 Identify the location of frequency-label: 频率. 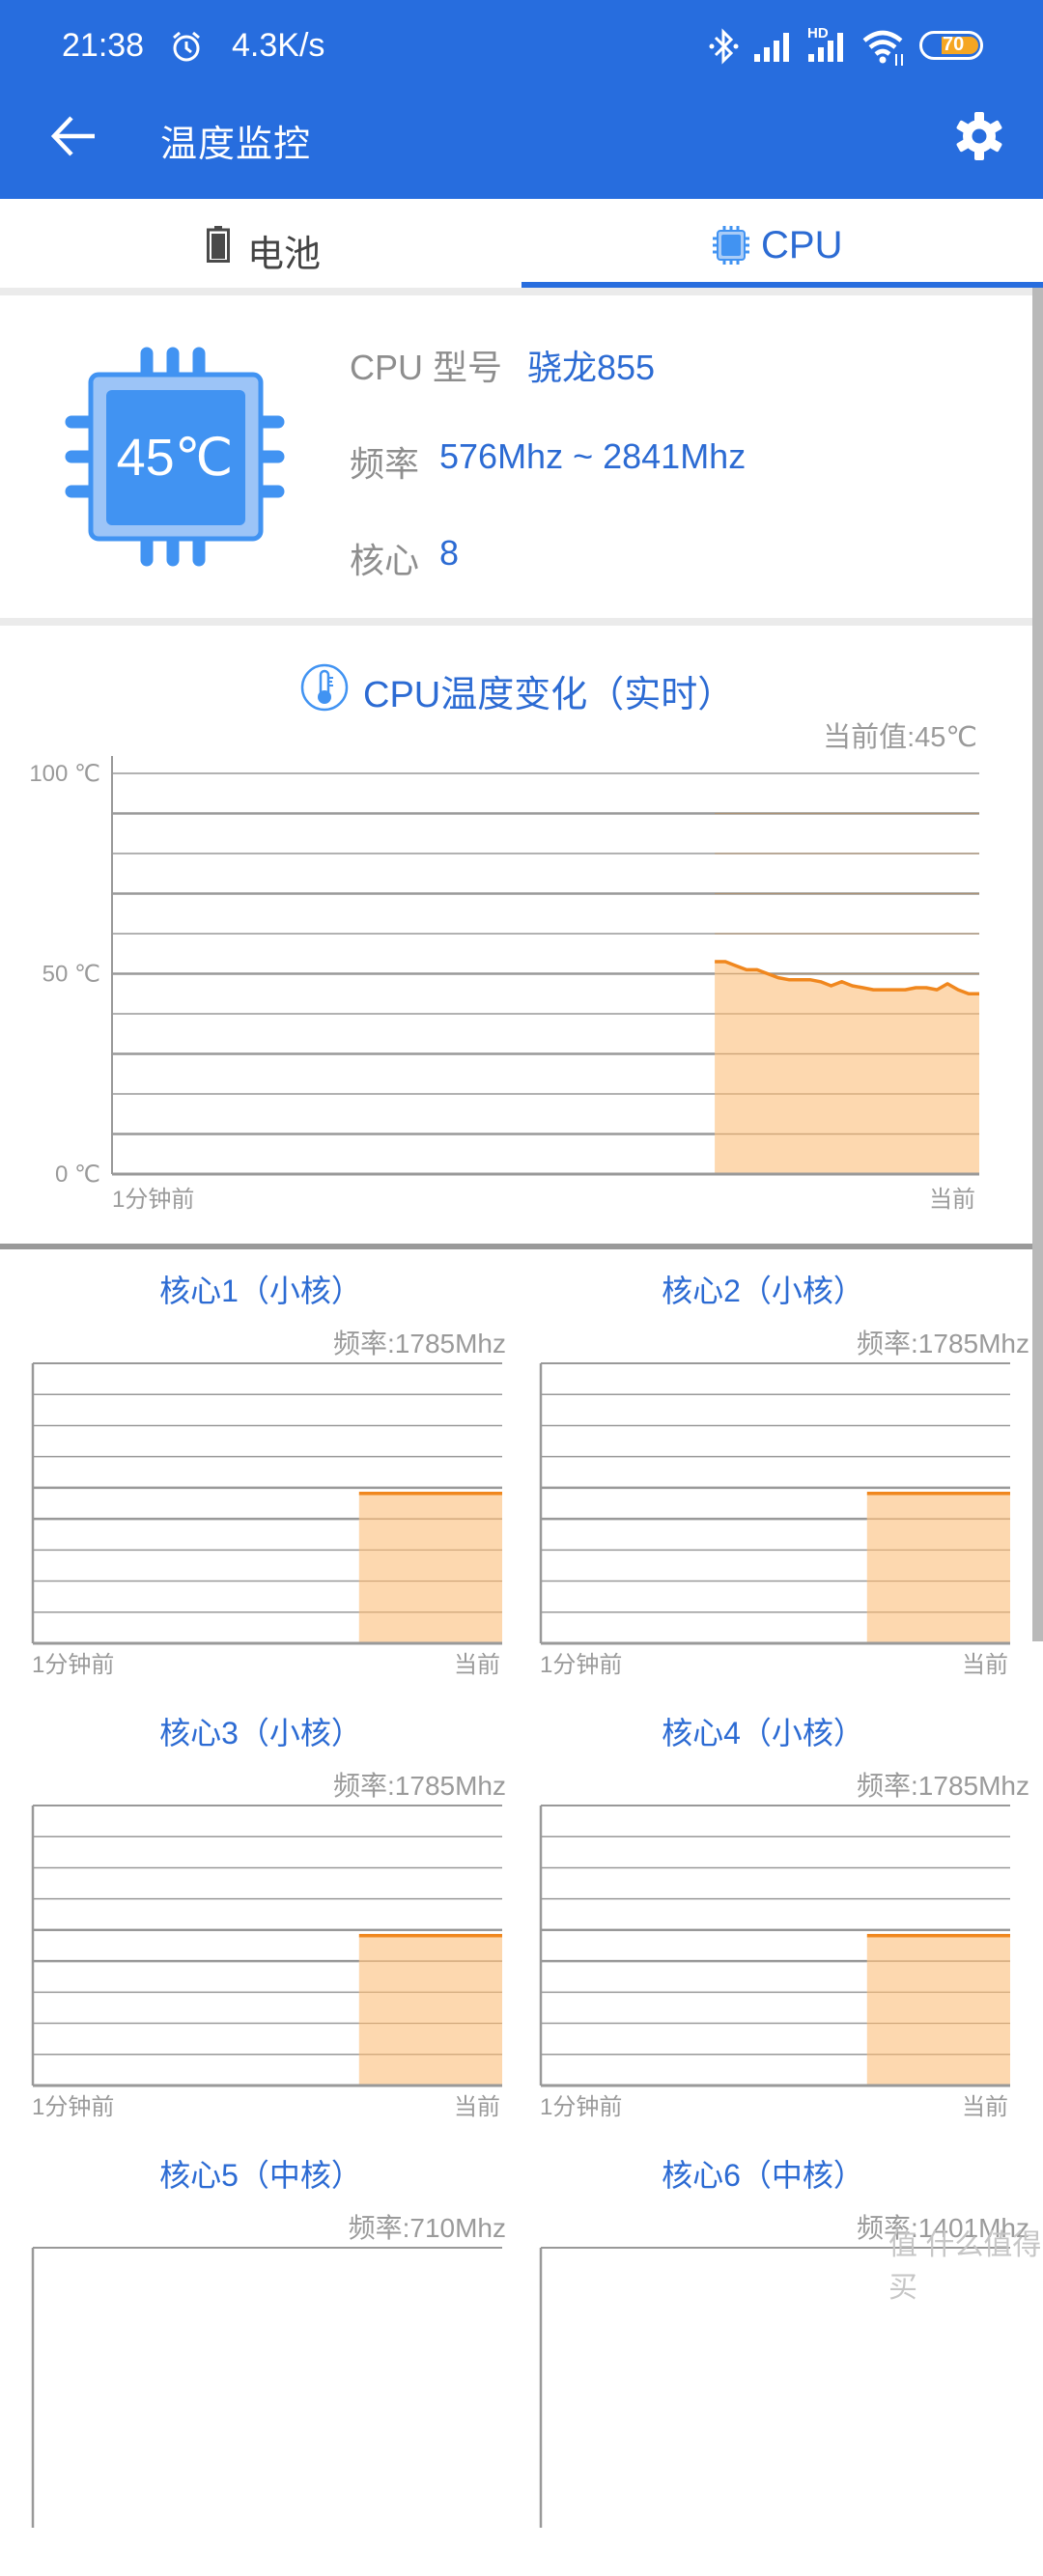
(385, 462).